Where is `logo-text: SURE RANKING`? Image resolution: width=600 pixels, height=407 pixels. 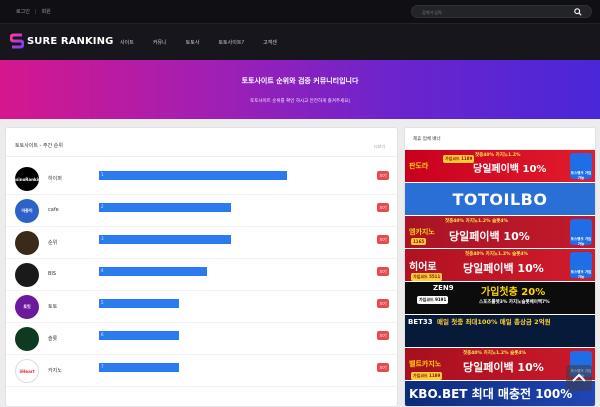
logo-text: SURE RANKING is located at coordinates (70, 41).